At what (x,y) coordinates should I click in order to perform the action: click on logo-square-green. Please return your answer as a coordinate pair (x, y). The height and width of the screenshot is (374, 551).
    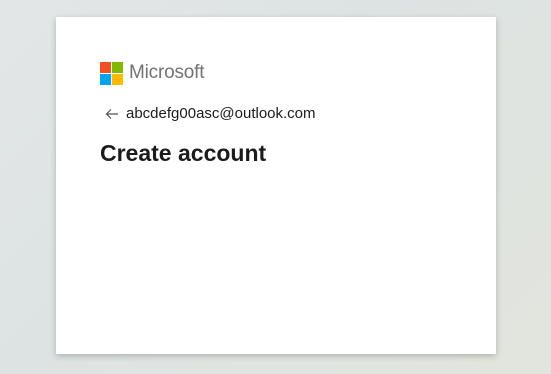
    Looking at the image, I should click on (117, 67).